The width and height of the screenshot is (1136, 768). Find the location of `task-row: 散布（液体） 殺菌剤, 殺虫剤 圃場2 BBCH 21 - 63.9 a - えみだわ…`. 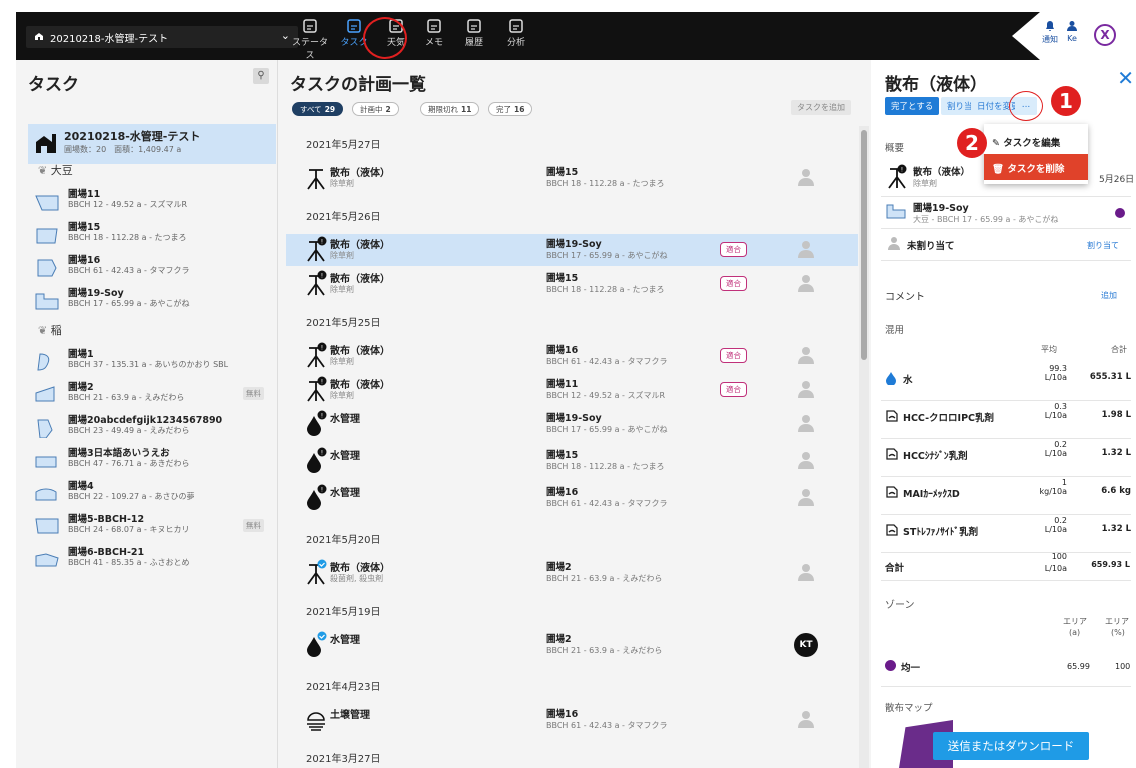

task-row: 散布（液体） 殺菌剤, 殺虫剤 圃場2 BBCH 21 - 63.9 a - えみだわ… is located at coordinates (572, 573).